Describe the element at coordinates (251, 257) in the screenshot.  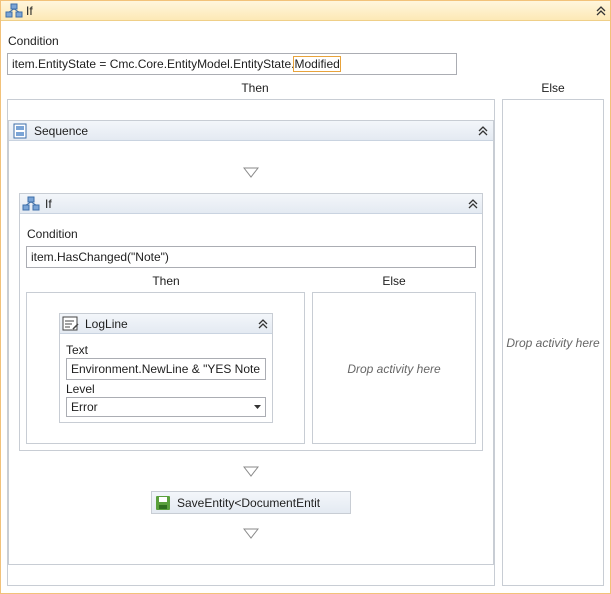
I see `inner-condition-input: item.HasChanged("Note")` at that location.